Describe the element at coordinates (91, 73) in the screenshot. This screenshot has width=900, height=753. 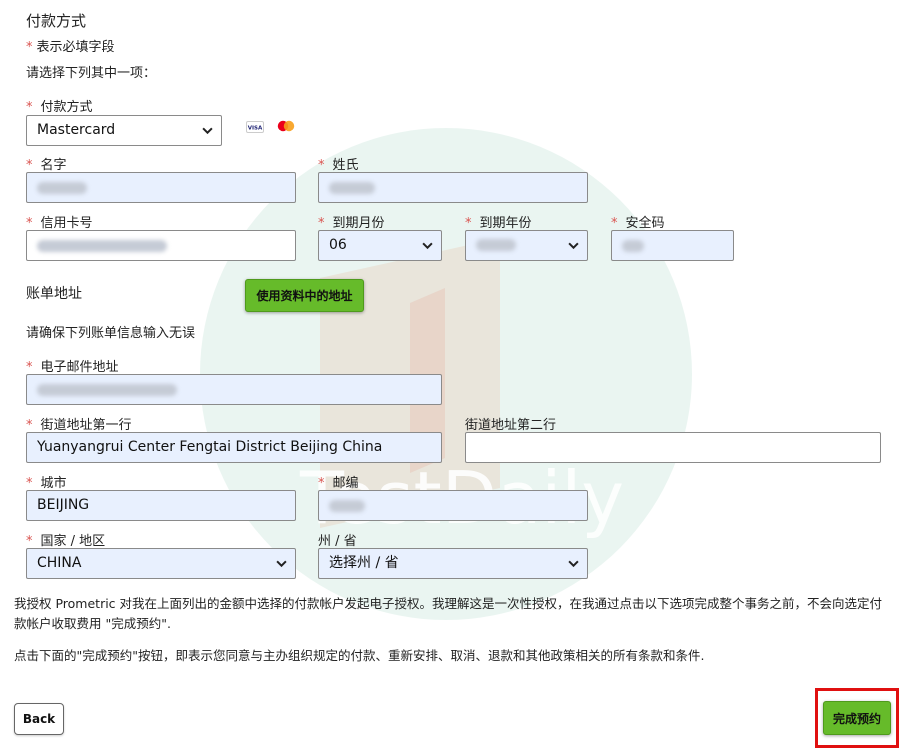
I see `choose-one-note: 请选择下列其中一项：` at that location.